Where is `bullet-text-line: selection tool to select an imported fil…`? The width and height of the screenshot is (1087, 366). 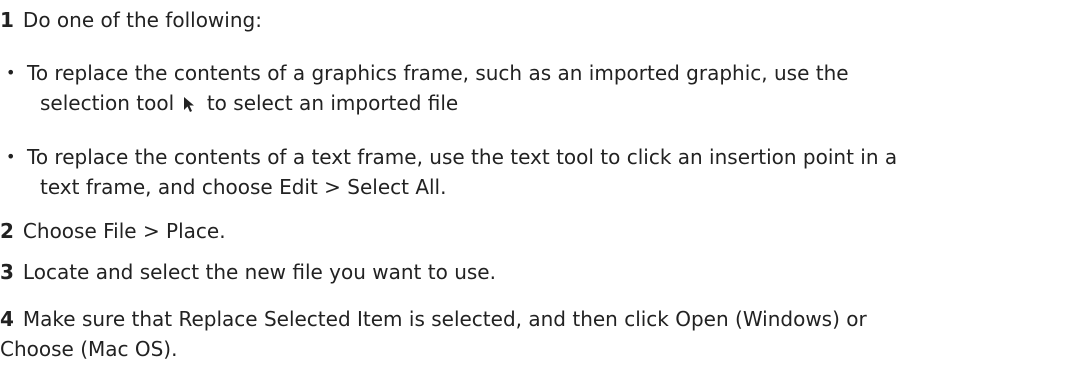 bullet-text-line: selection tool to select an imported fil… is located at coordinates (424, 103).